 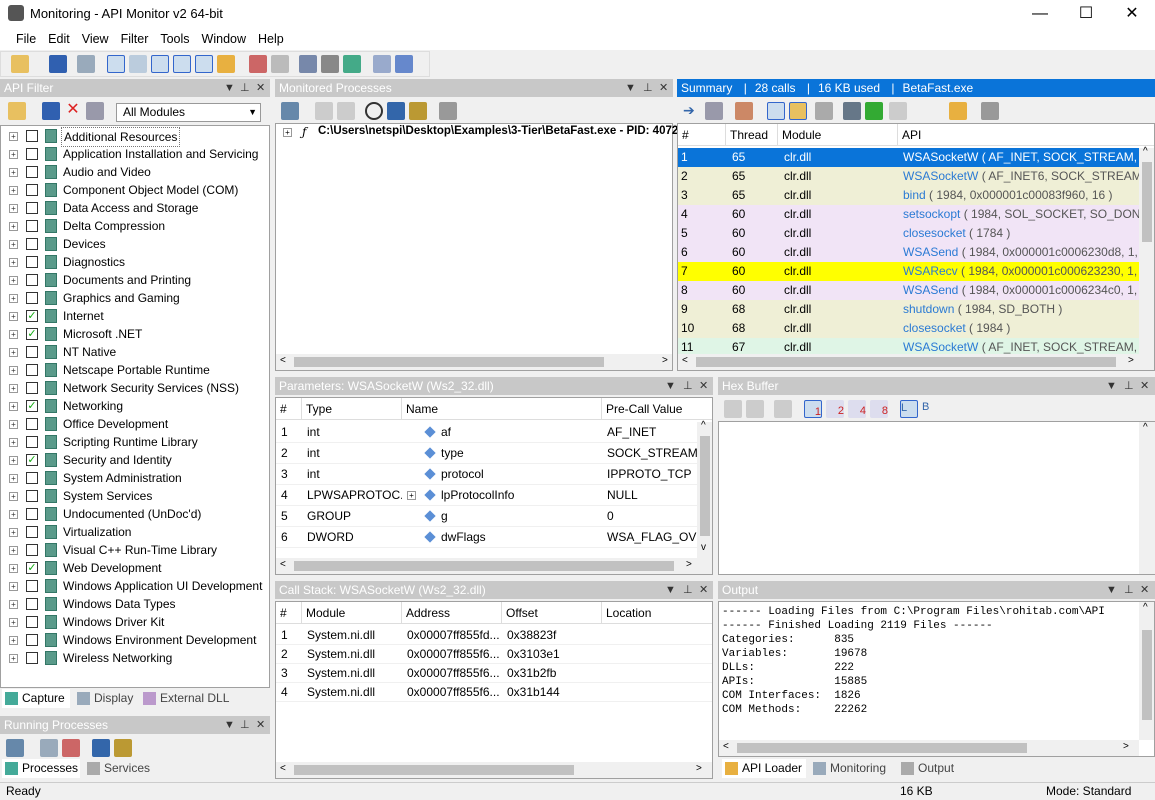 What do you see at coordinates (404, 64) in the screenshot?
I see `doc-settings-icon` at bounding box center [404, 64].